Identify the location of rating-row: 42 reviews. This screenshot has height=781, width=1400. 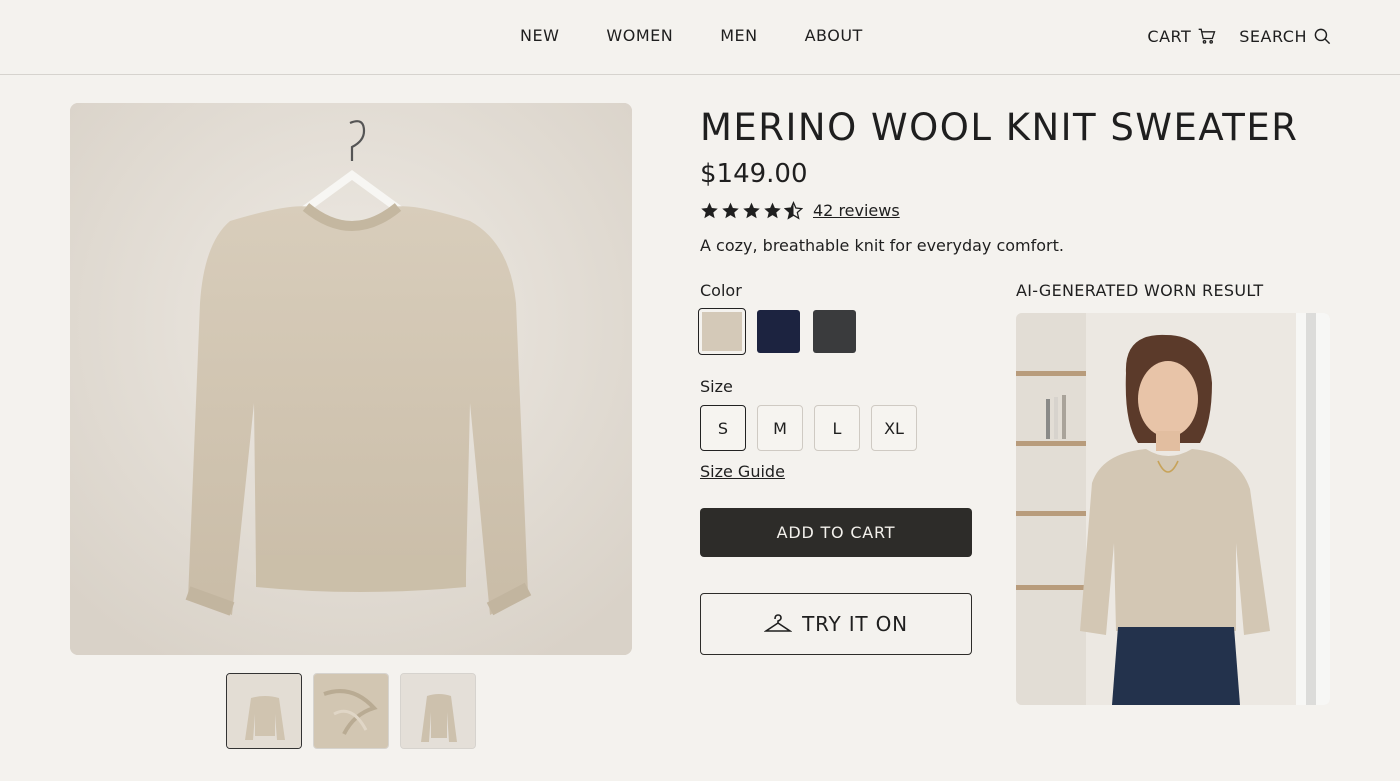
(800, 210).